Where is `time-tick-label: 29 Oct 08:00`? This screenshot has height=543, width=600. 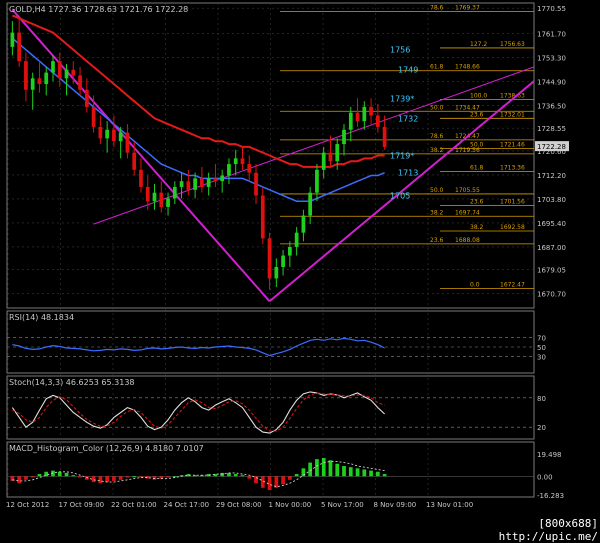
time-tick-label: 29 Oct 08:00 is located at coordinates (239, 505).